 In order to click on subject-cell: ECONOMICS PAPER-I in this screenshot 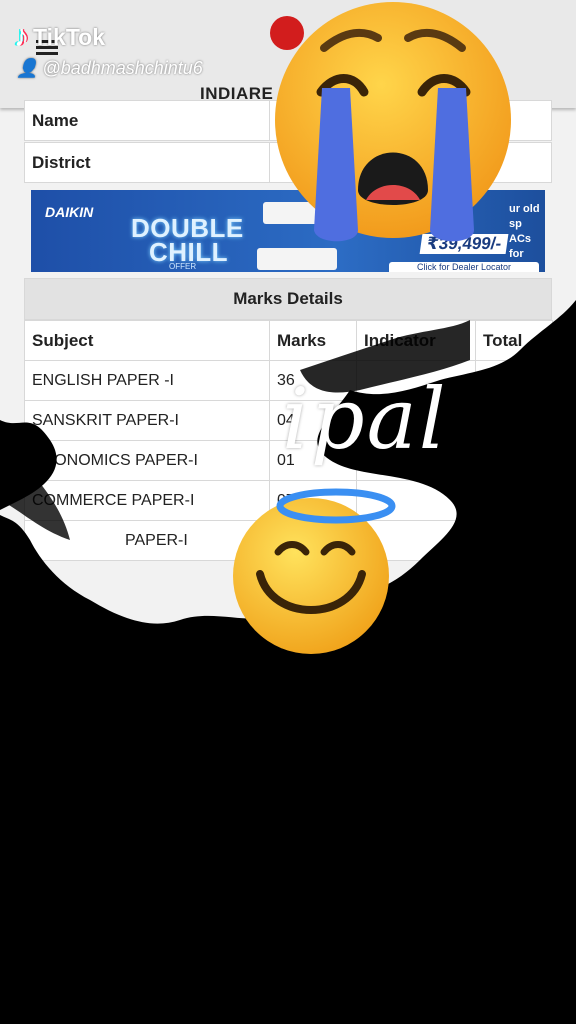, I will do `click(147, 460)`.